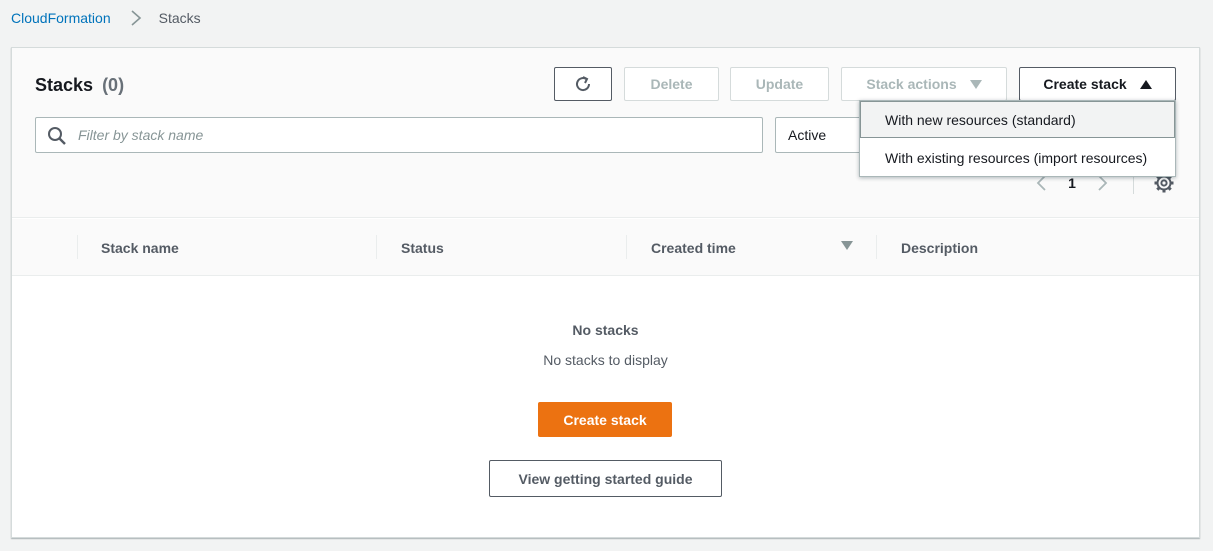 The height and width of the screenshot is (551, 1213). What do you see at coordinates (911, 84) in the screenshot?
I see `stack-actions-label: Stack actions` at bounding box center [911, 84].